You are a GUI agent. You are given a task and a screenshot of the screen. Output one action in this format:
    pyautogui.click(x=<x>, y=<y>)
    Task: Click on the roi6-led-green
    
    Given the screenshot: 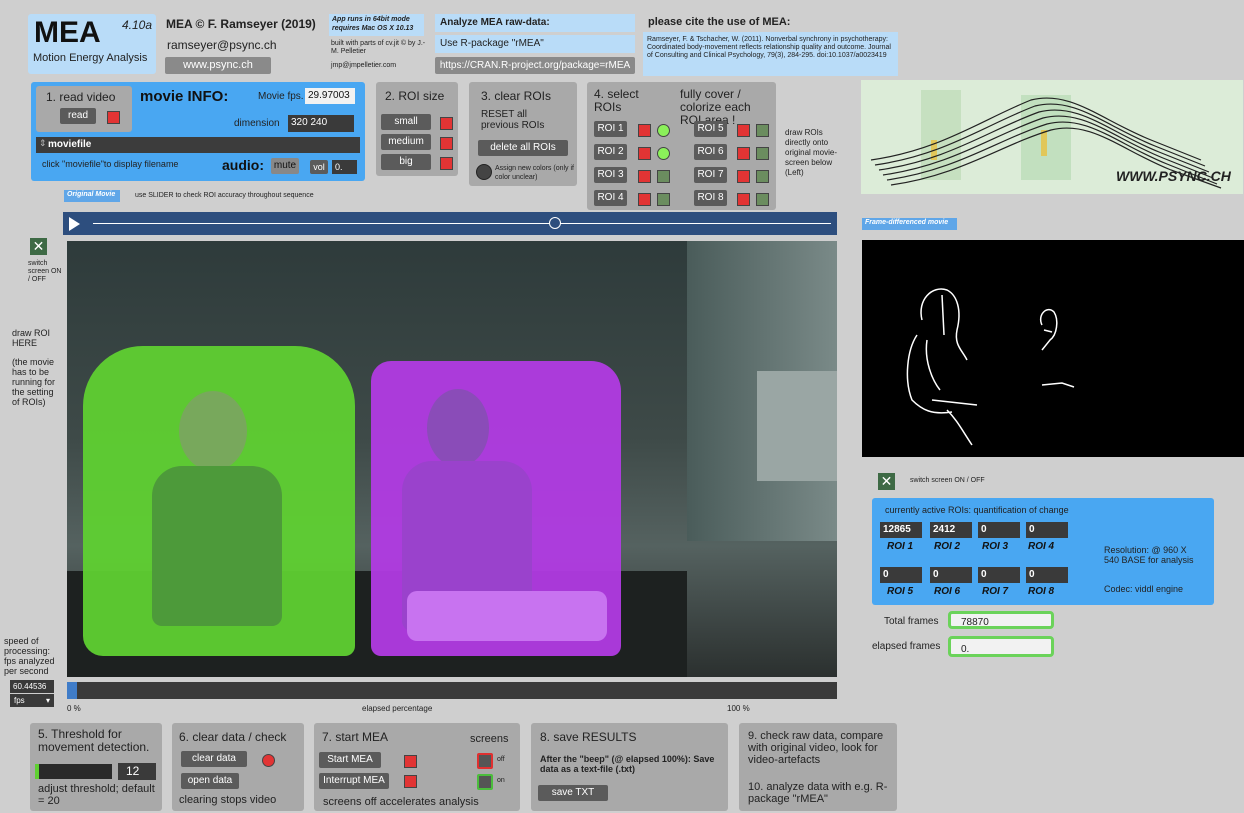 What is the action you would take?
    pyautogui.click(x=762, y=153)
    